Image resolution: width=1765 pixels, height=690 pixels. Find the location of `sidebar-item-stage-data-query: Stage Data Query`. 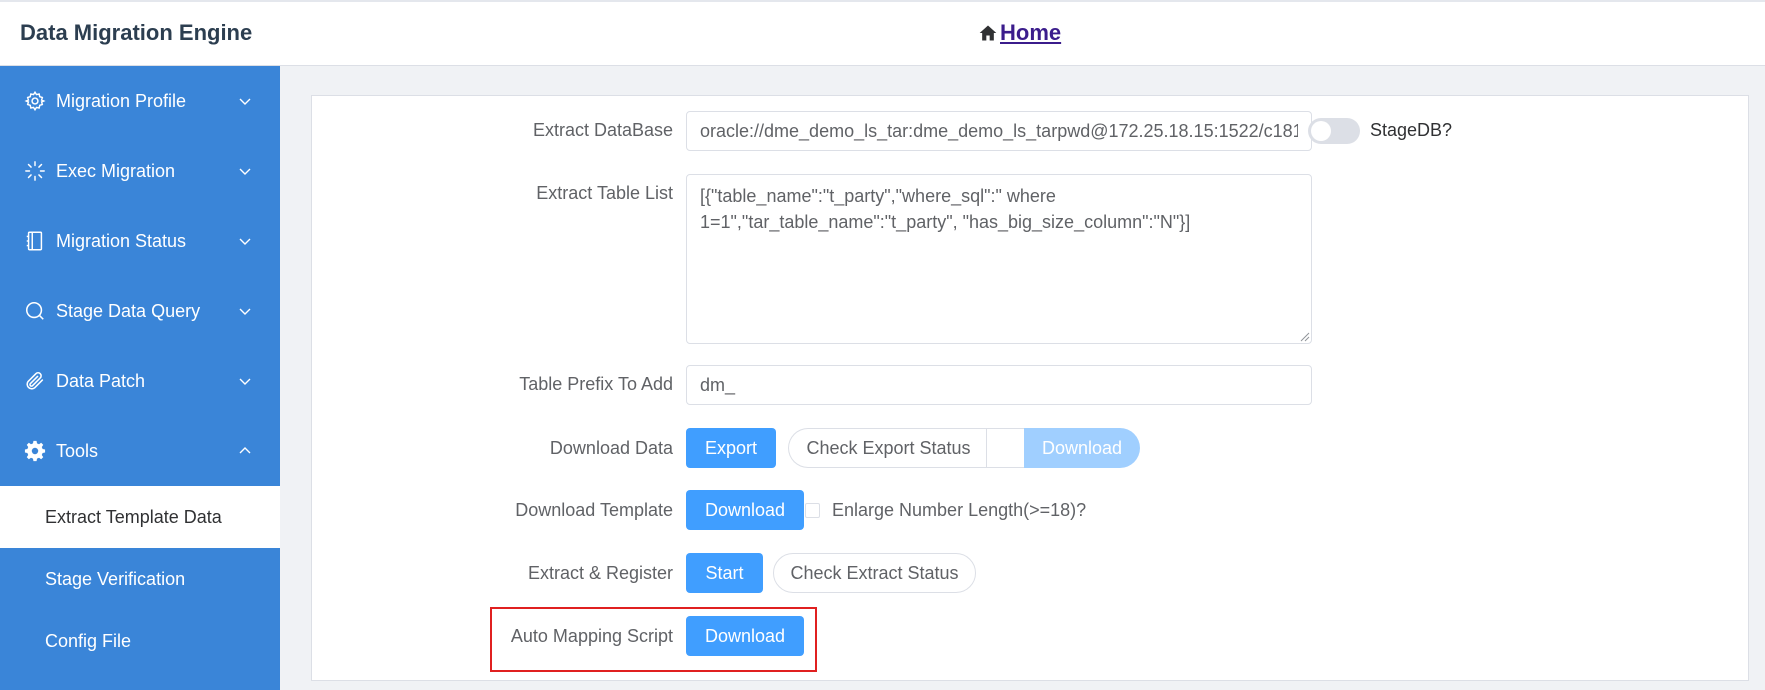

sidebar-item-stage-data-query: Stage Data Query is located at coordinates (140, 311).